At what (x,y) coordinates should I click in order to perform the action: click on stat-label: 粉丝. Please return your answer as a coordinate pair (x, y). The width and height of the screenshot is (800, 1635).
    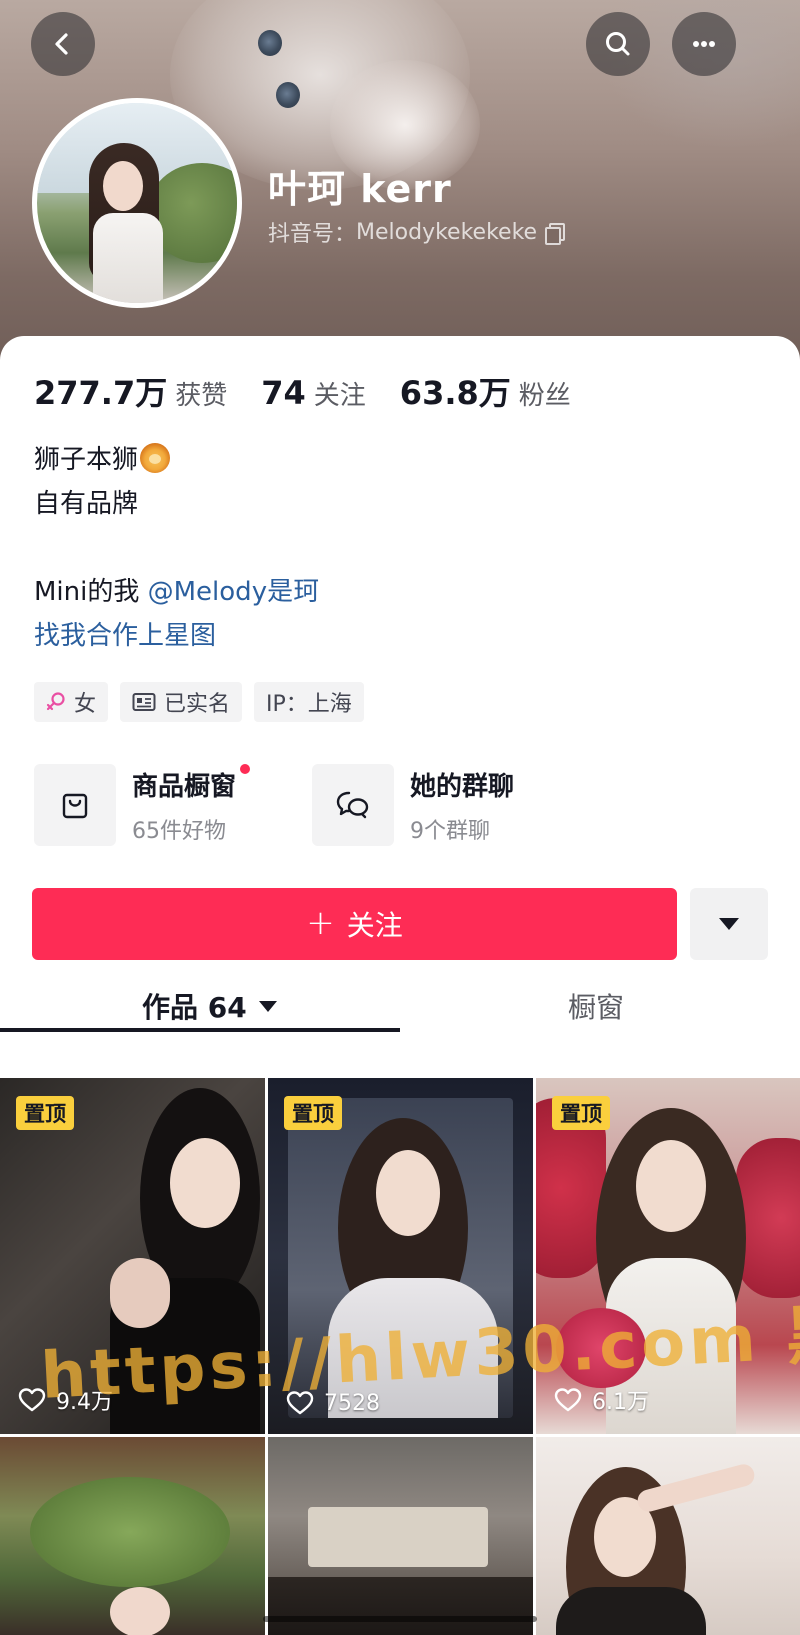
    Looking at the image, I should click on (544, 396).